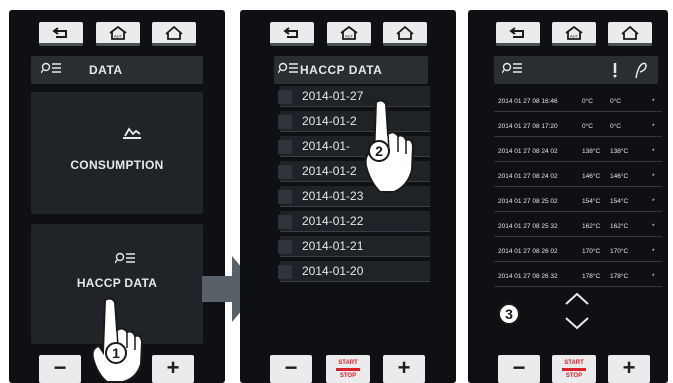  What do you see at coordinates (354, 271) in the screenshot?
I see `date-row: 2014-01-20` at bounding box center [354, 271].